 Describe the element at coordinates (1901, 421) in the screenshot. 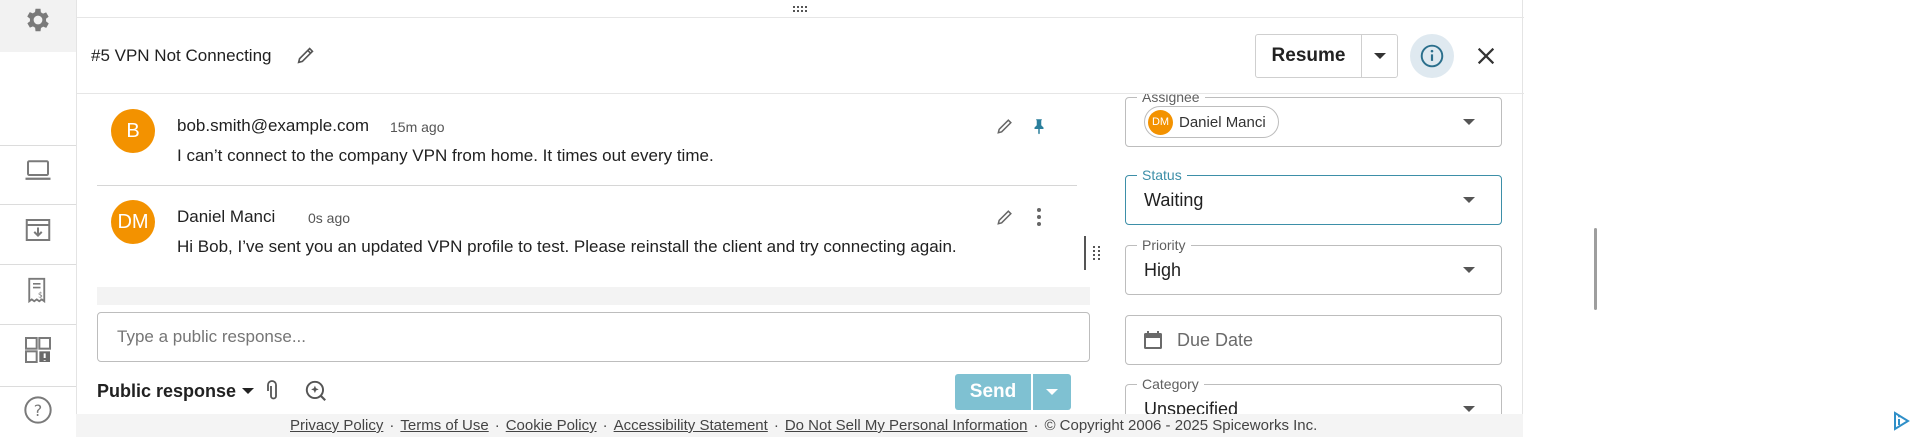

I see `adchoices-icon` at that location.